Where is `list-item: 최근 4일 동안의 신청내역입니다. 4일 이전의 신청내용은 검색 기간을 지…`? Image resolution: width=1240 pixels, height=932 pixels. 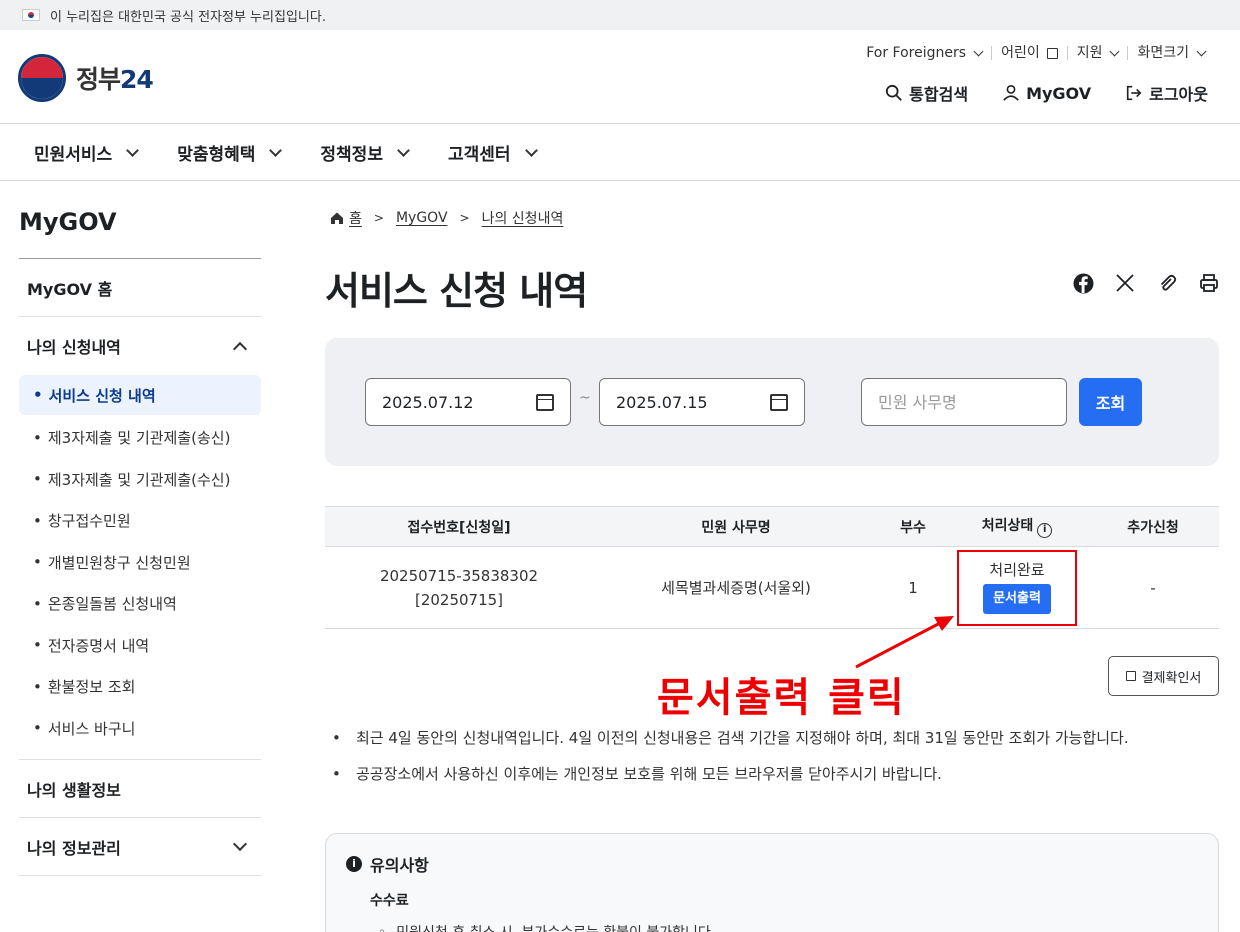
list-item: 최근 4일 동안의 신청내역입니다. 4일 이전의 신청내용은 검색 기간을 지… is located at coordinates (730, 738).